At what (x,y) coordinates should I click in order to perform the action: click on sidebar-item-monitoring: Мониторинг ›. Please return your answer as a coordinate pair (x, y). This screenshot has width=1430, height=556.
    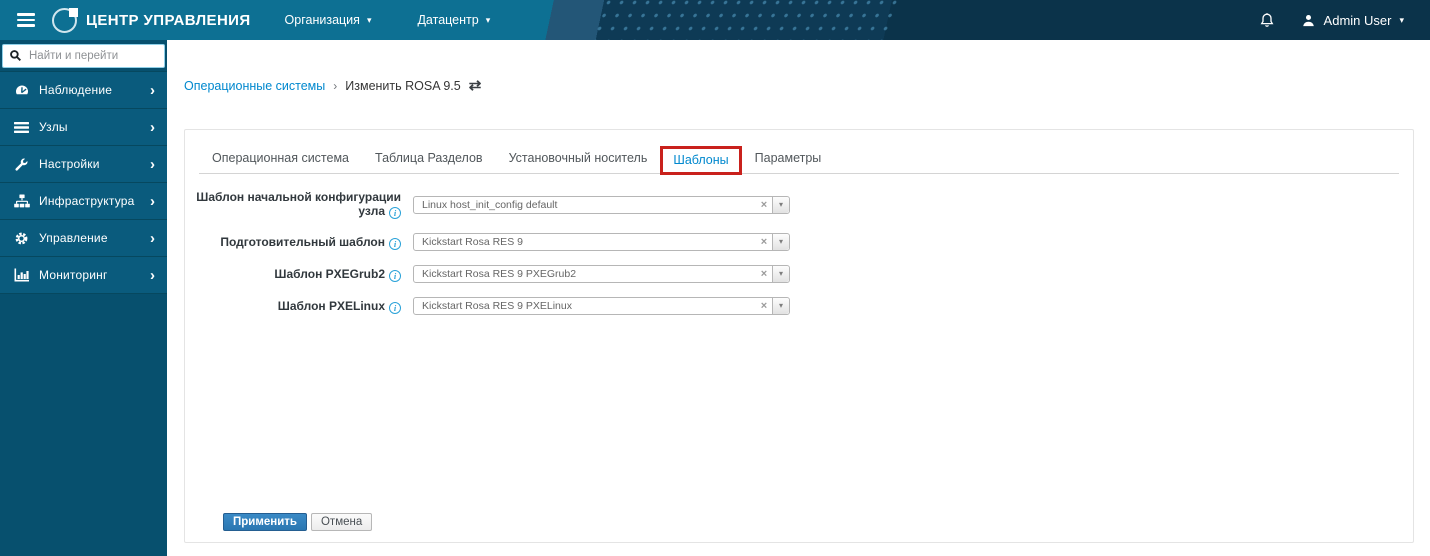
    Looking at the image, I should click on (83, 274).